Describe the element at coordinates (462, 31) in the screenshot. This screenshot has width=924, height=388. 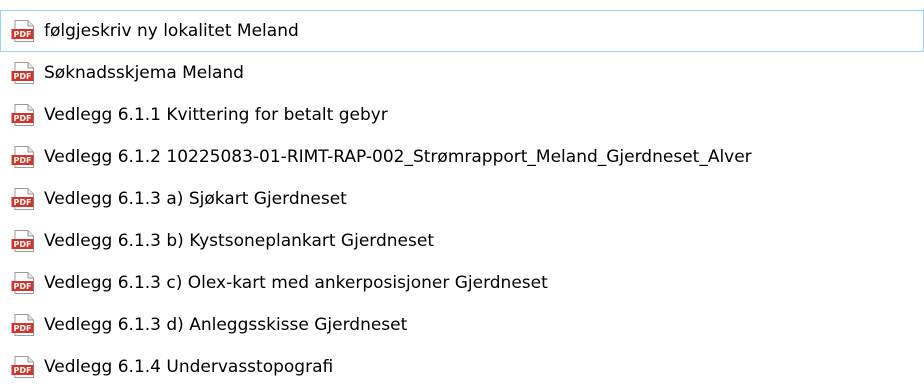
I see `file-item: PDF følgjeskriv ny lokalitet Meland` at that location.